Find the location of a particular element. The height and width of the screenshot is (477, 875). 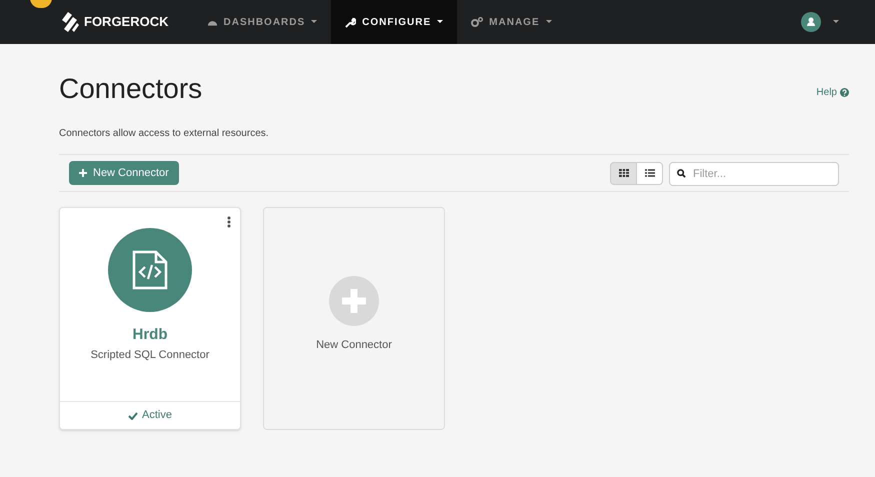

help-link: Help is located at coordinates (832, 92).